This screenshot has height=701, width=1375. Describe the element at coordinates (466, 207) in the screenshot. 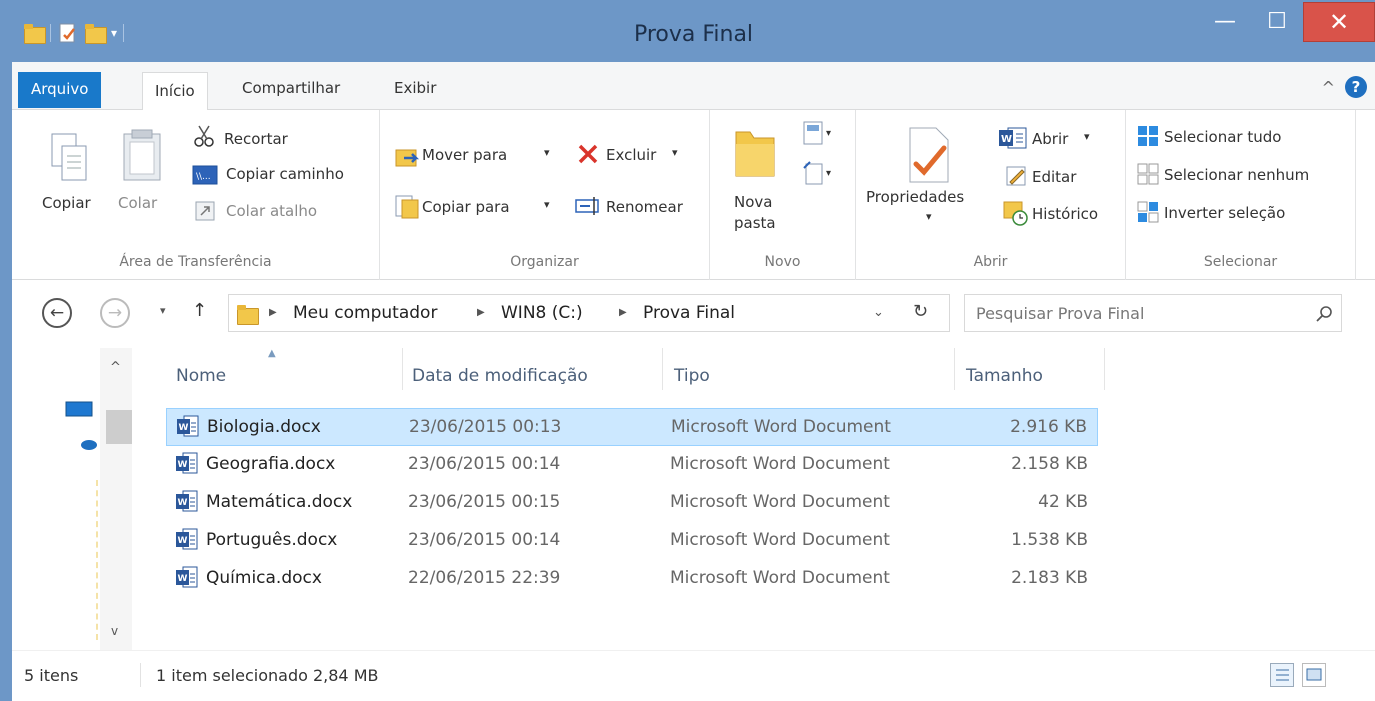

I see `copy-to-button: Copiar para` at that location.